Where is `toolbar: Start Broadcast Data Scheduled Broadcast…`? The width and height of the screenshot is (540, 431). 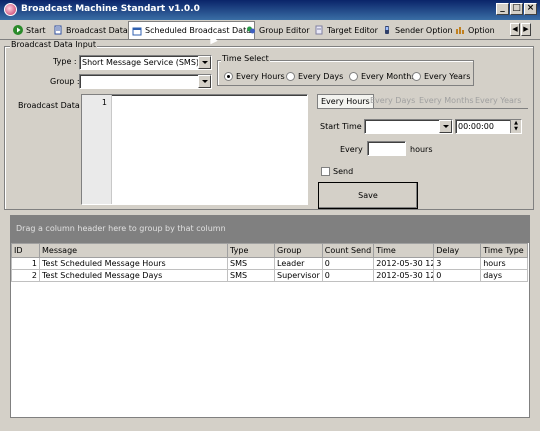
toolbar: Start Broadcast Data Scheduled Broadcast… is located at coordinates (270, 30).